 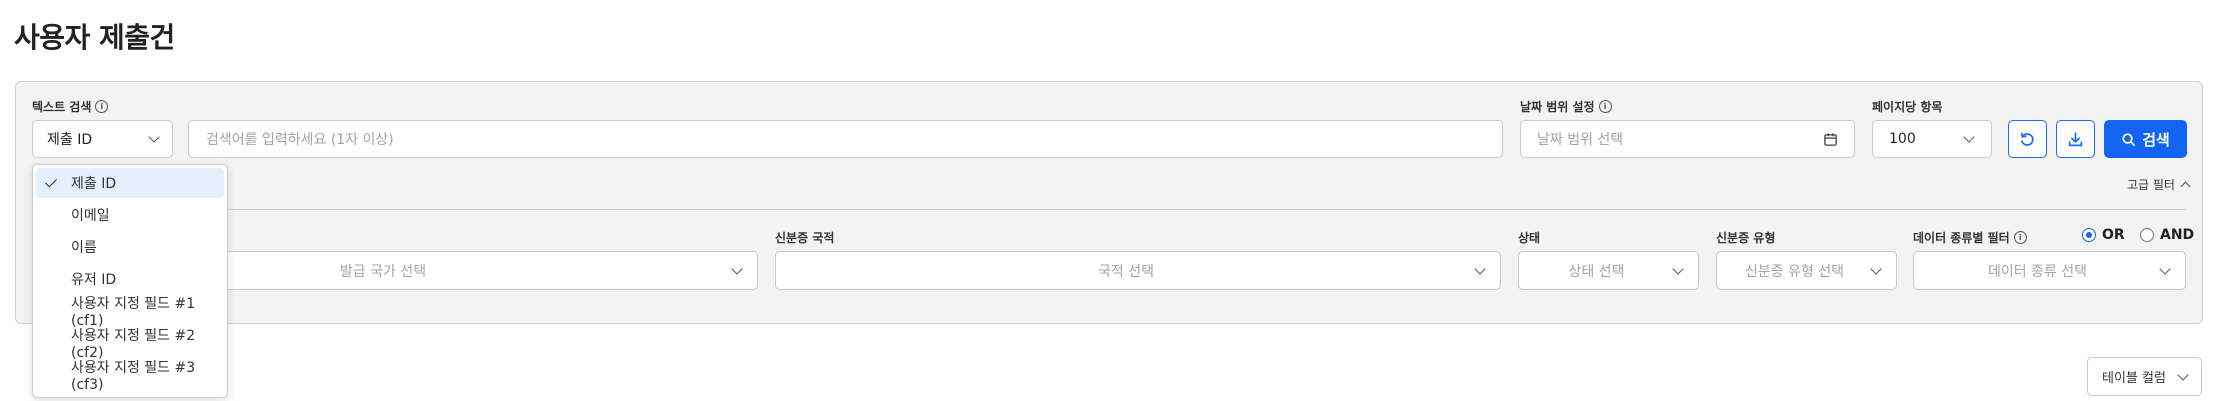 I want to click on date-range-label-text: 날짜 범위 설정, so click(x=1557, y=107).